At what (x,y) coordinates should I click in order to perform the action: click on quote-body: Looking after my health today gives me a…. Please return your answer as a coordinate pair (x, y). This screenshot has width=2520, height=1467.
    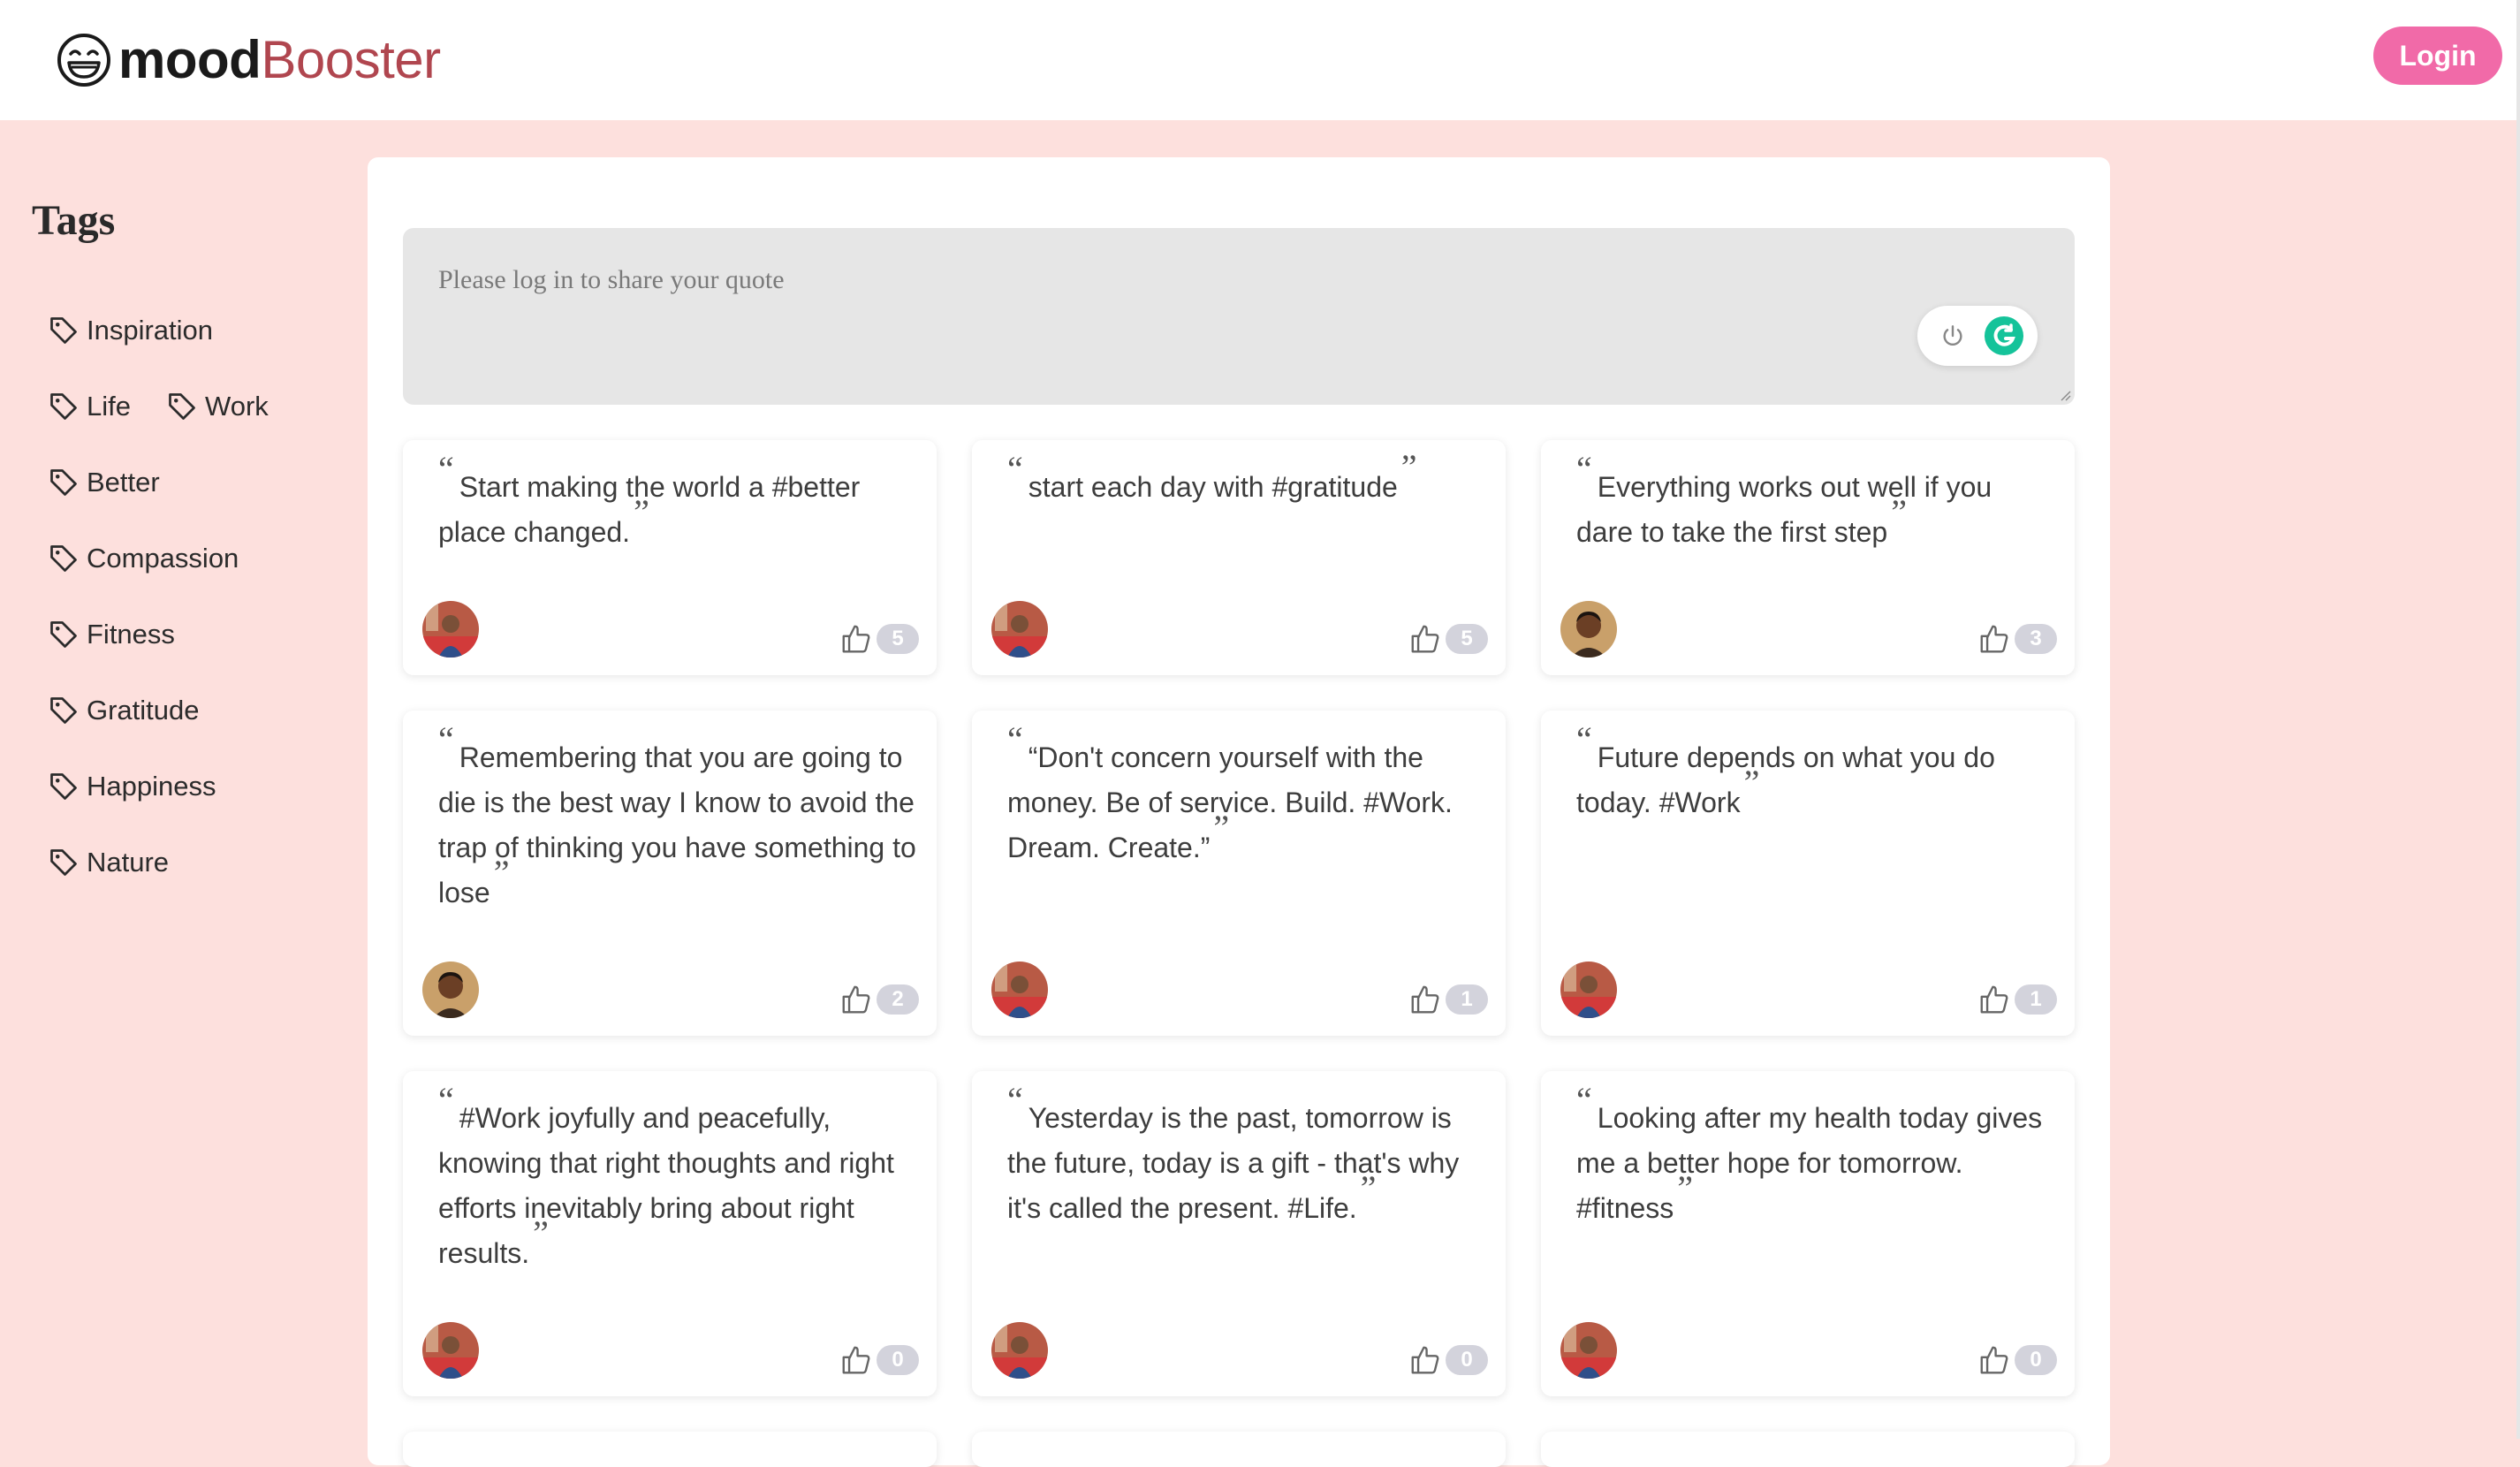
    Looking at the image, I should click on (1809, 1163).